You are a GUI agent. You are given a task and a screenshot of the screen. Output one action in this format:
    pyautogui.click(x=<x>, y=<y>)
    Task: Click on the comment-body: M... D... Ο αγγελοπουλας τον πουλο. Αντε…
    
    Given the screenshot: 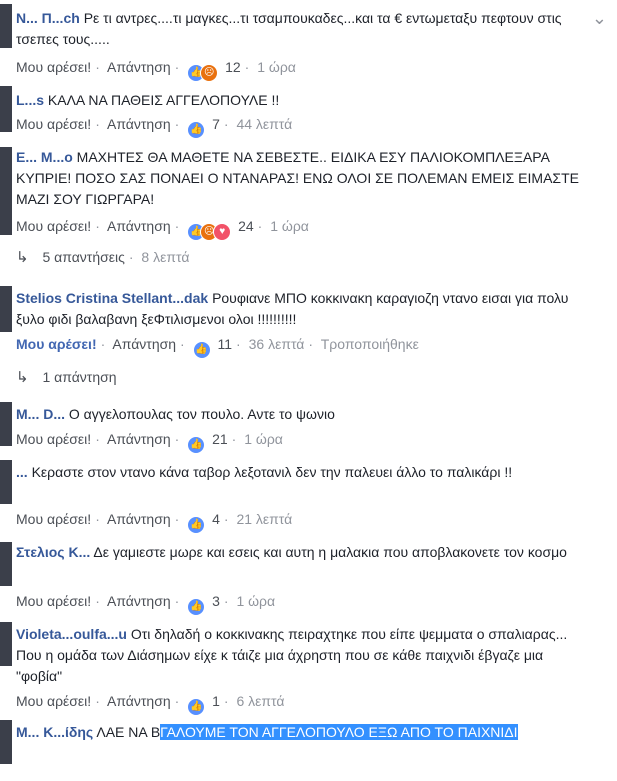 What is the action you would take?
    pyautogui.click(x=304, y=414)
    